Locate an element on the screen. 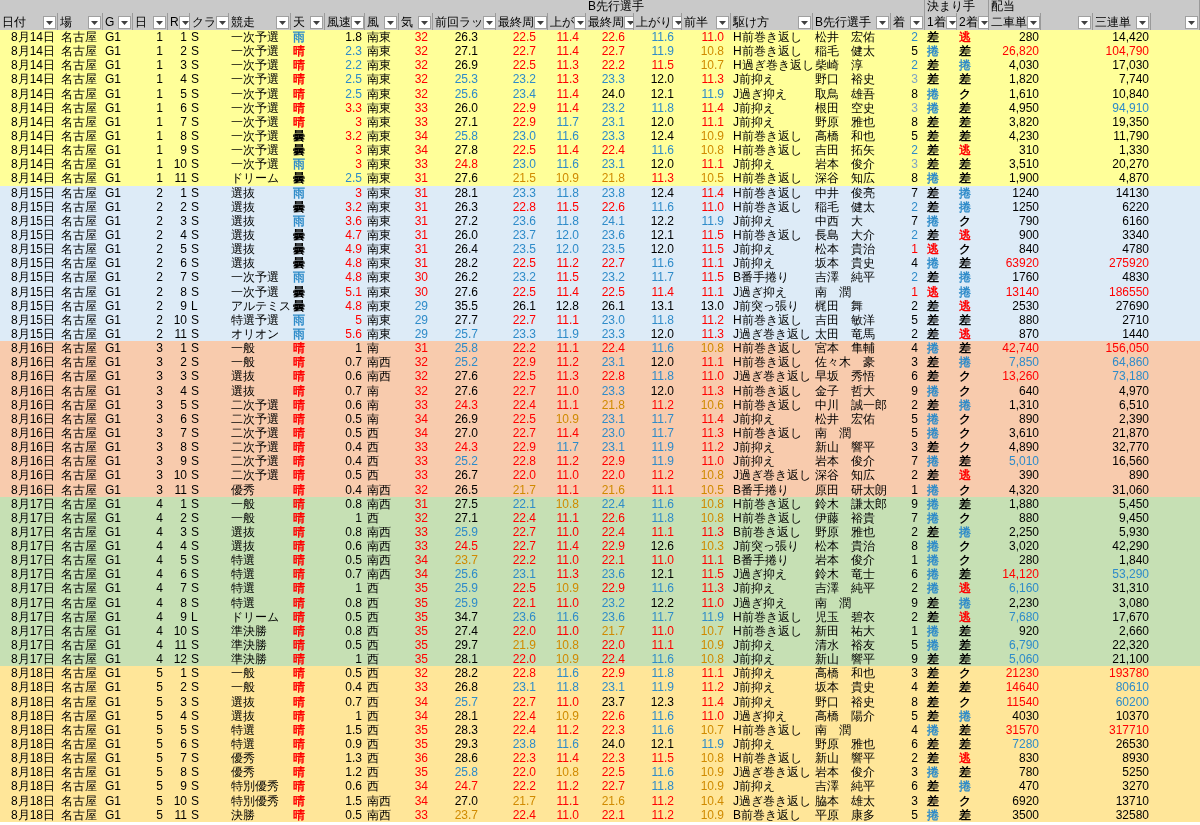 This screenshot has width=1200, height=825. table-cell-text: 11.2 is located at coordinates (712, 447).